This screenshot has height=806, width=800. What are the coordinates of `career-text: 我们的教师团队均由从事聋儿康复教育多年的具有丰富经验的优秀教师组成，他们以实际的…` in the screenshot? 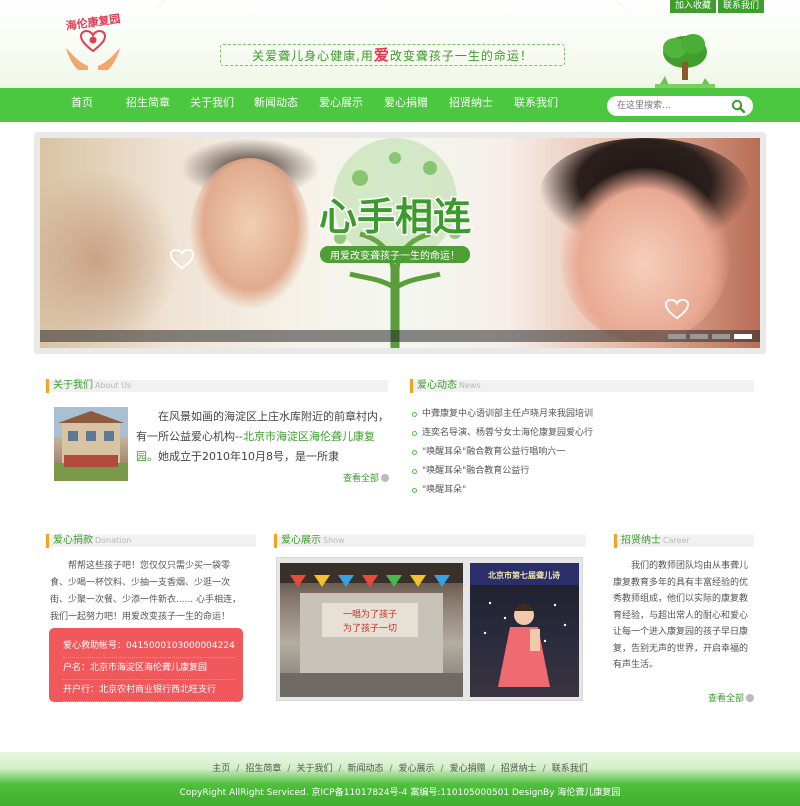 It's located at (681, 615).